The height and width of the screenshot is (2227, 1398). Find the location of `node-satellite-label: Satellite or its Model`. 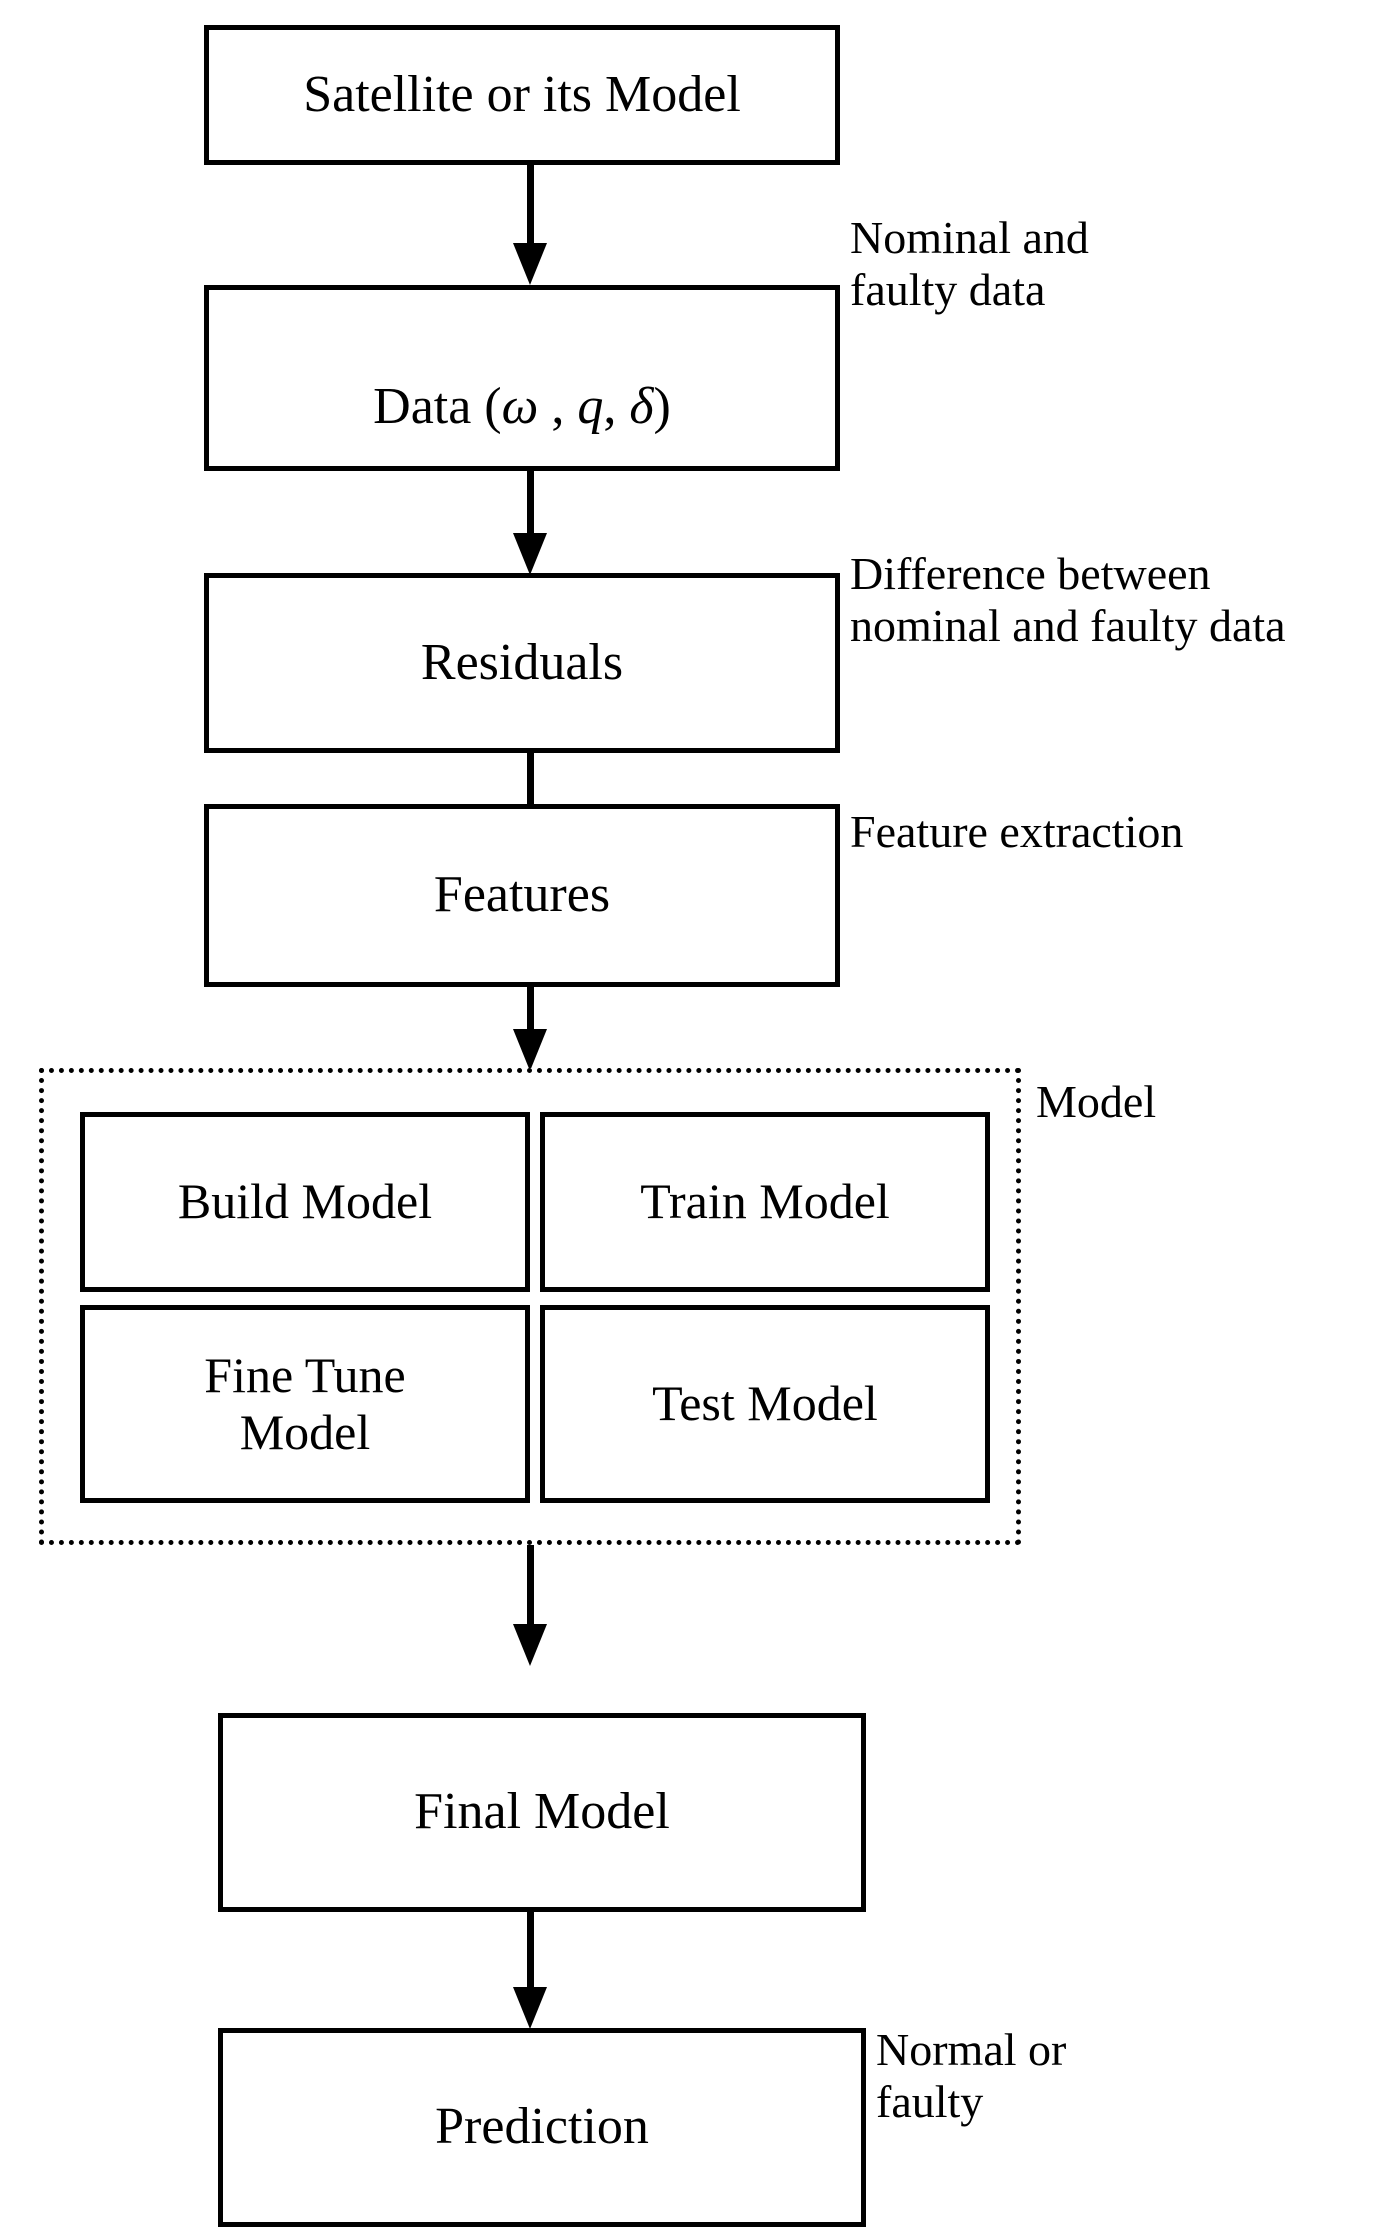

node-satellite-label: Satellite or its Model is located at coordinates (522, 94).